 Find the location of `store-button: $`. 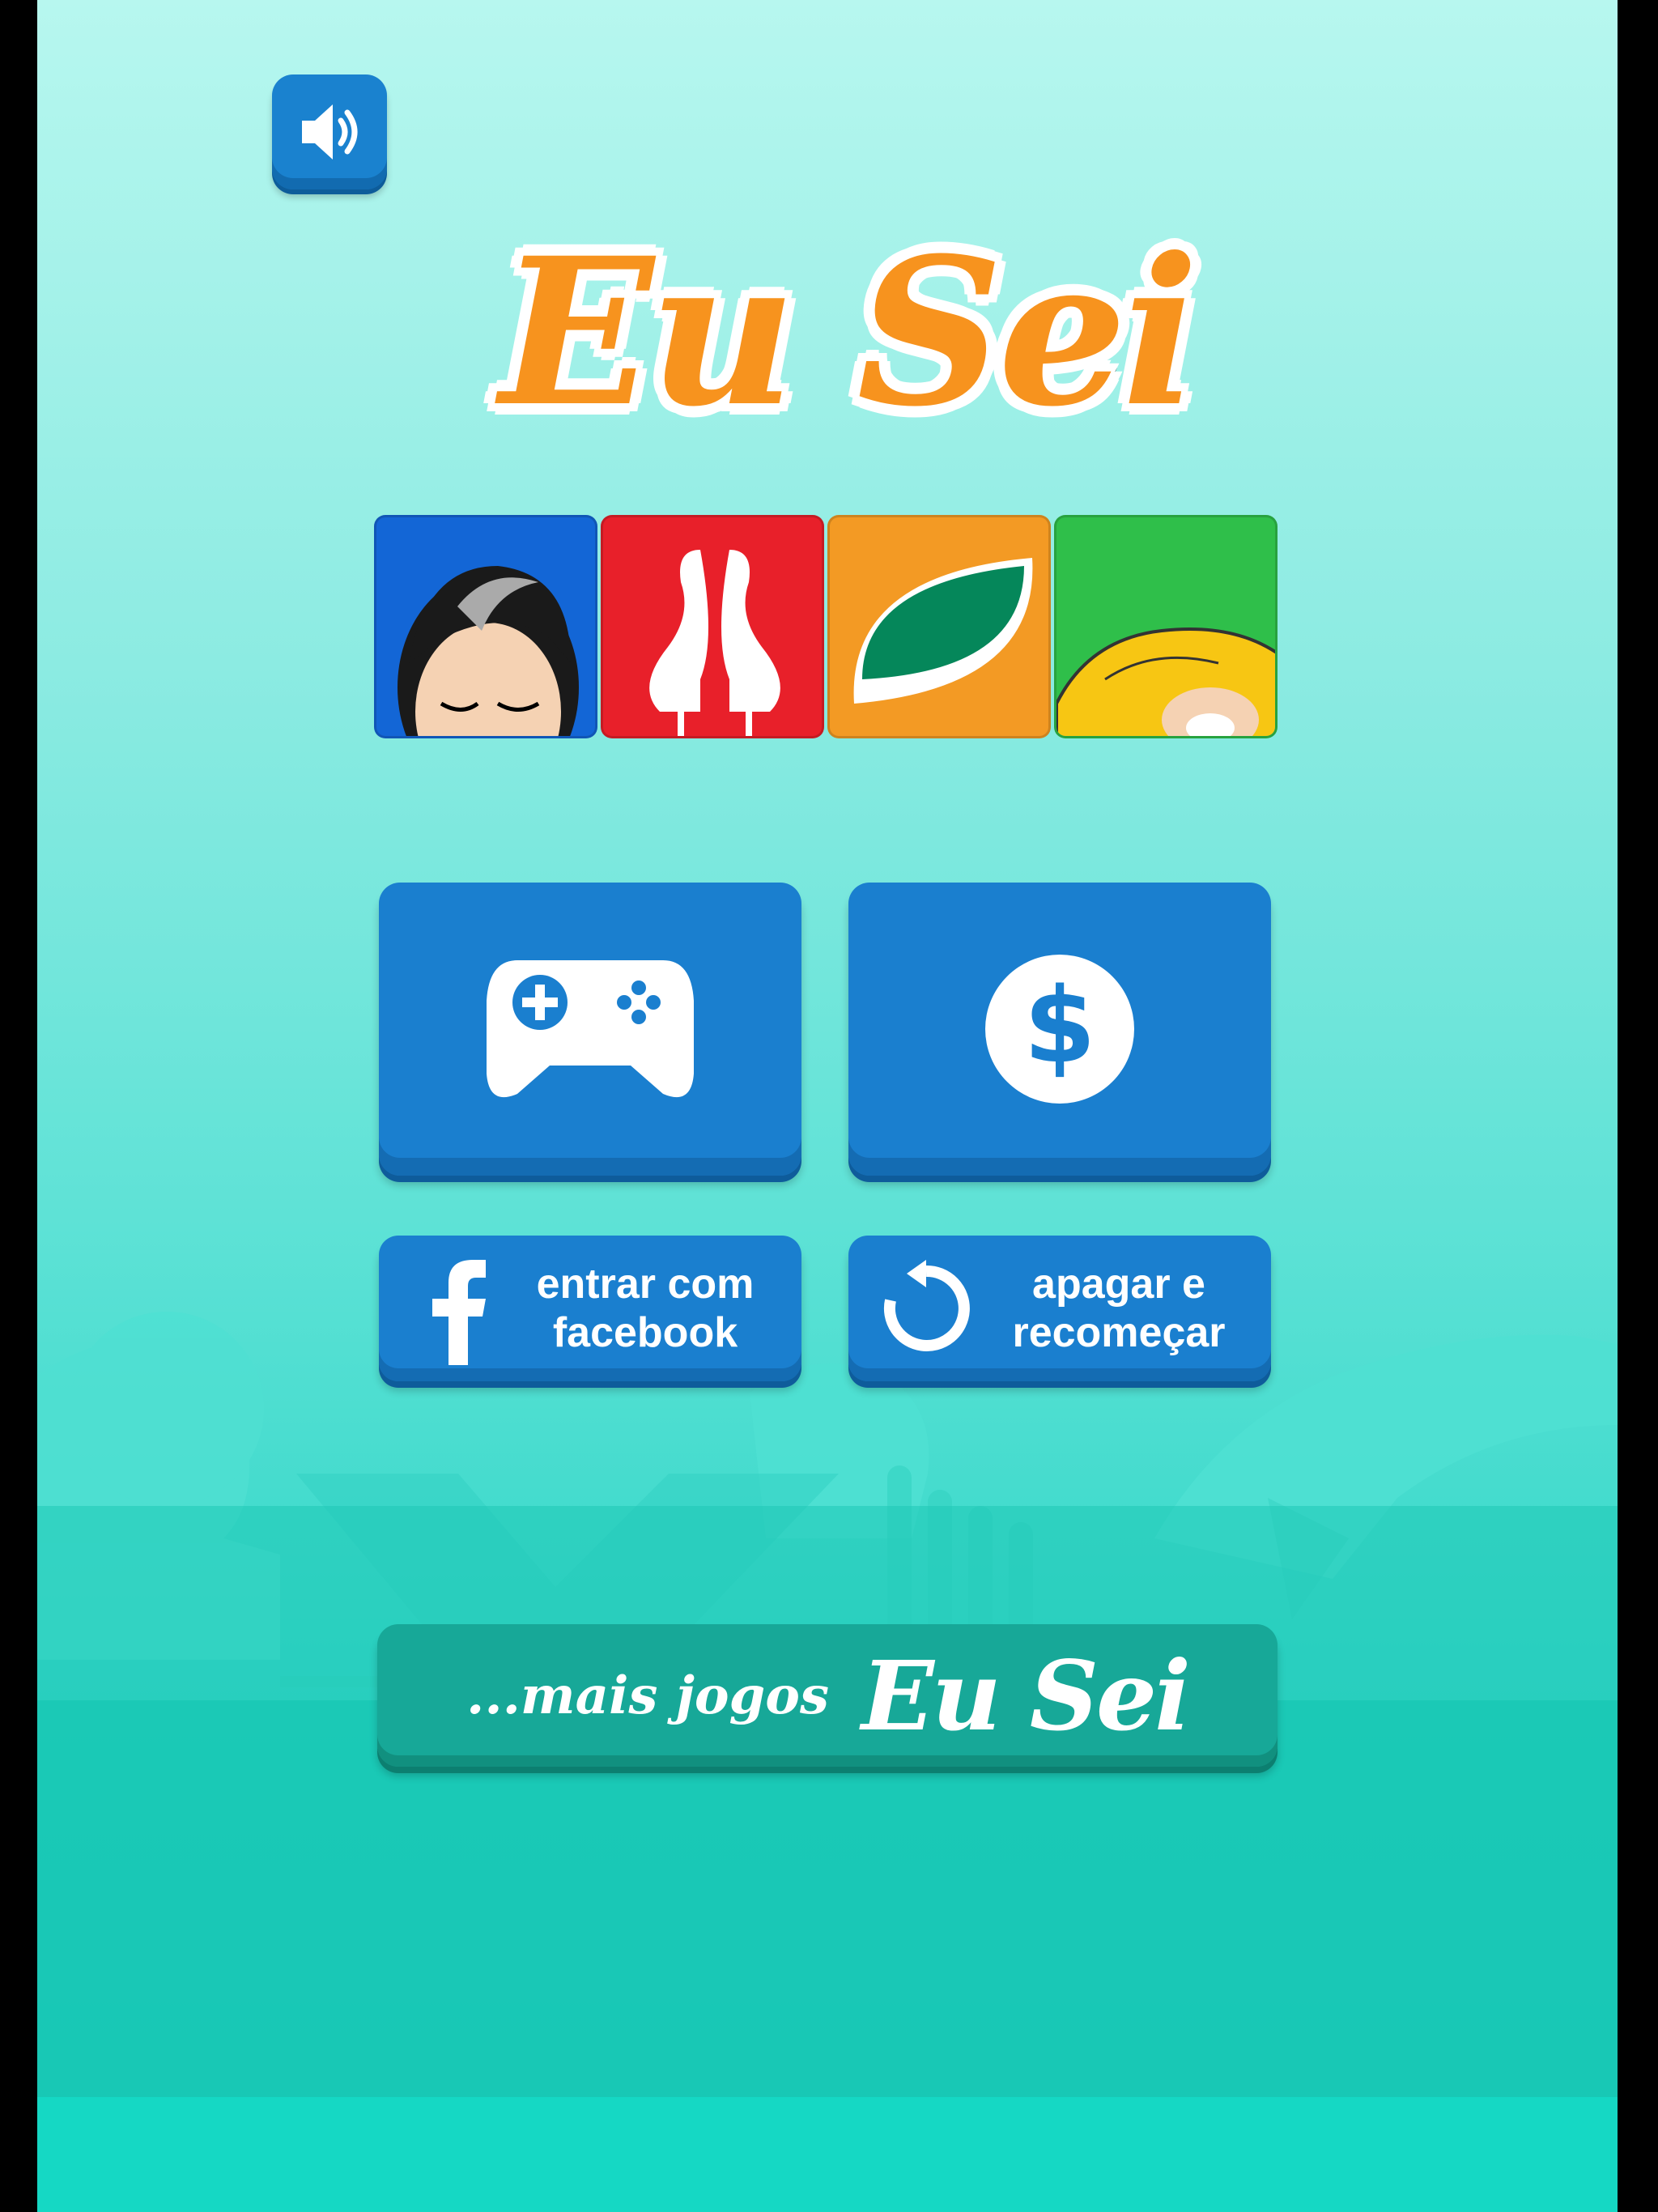

store-button: $ is located at coordinates (1059, 1029).